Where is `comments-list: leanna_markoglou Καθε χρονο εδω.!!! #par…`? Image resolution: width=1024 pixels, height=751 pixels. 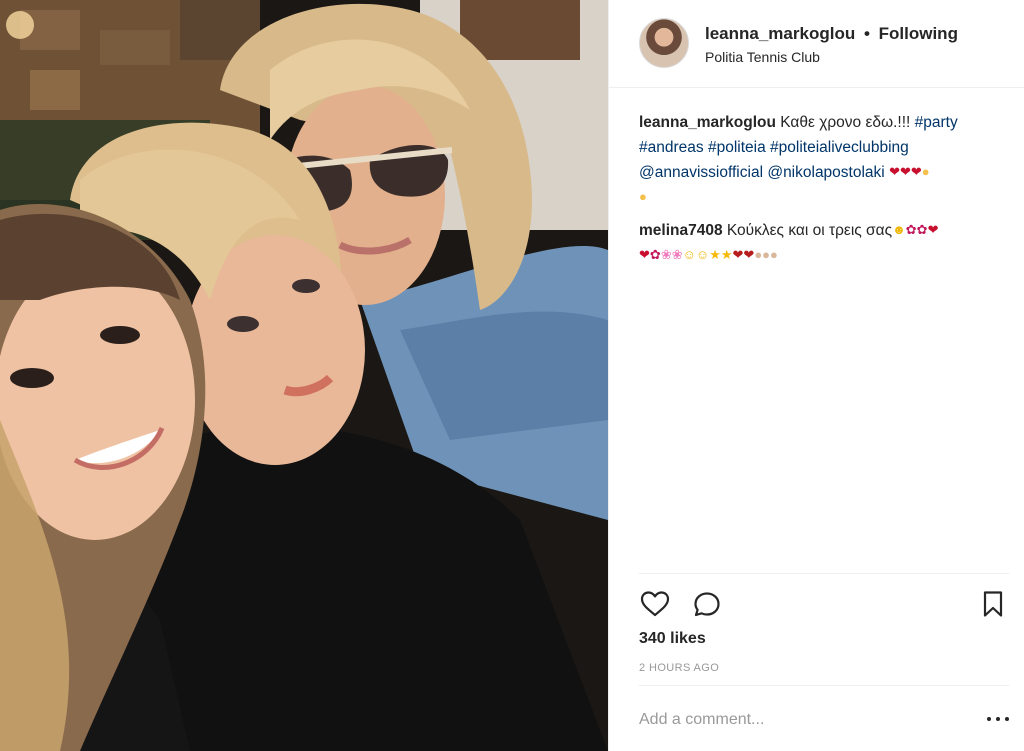 comments-list: leanna_markoglou Καθε χρονο εδω.!!! #par… is located at coordinates (824, 193).